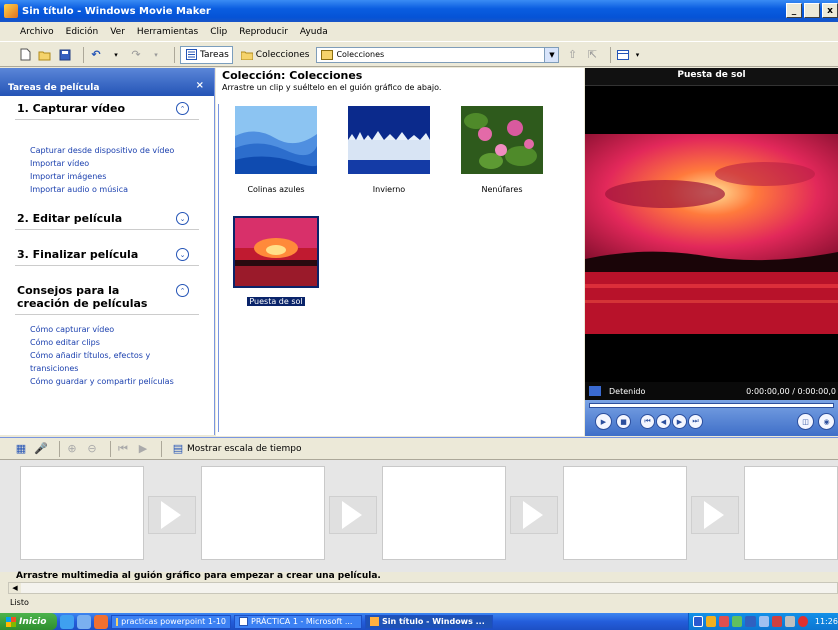  Describe the element at coordinates (200, 85) in the screenshot. I see `close-icon: ×` at that location.